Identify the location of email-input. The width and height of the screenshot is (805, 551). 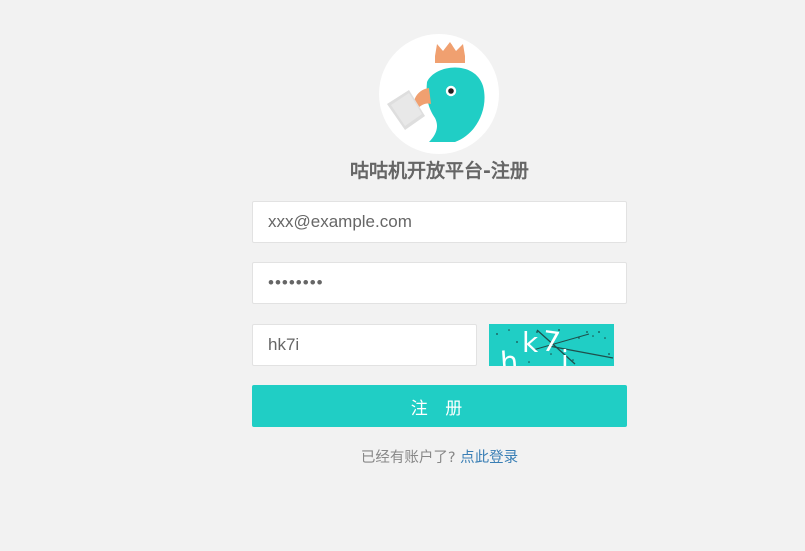
(439, 222).